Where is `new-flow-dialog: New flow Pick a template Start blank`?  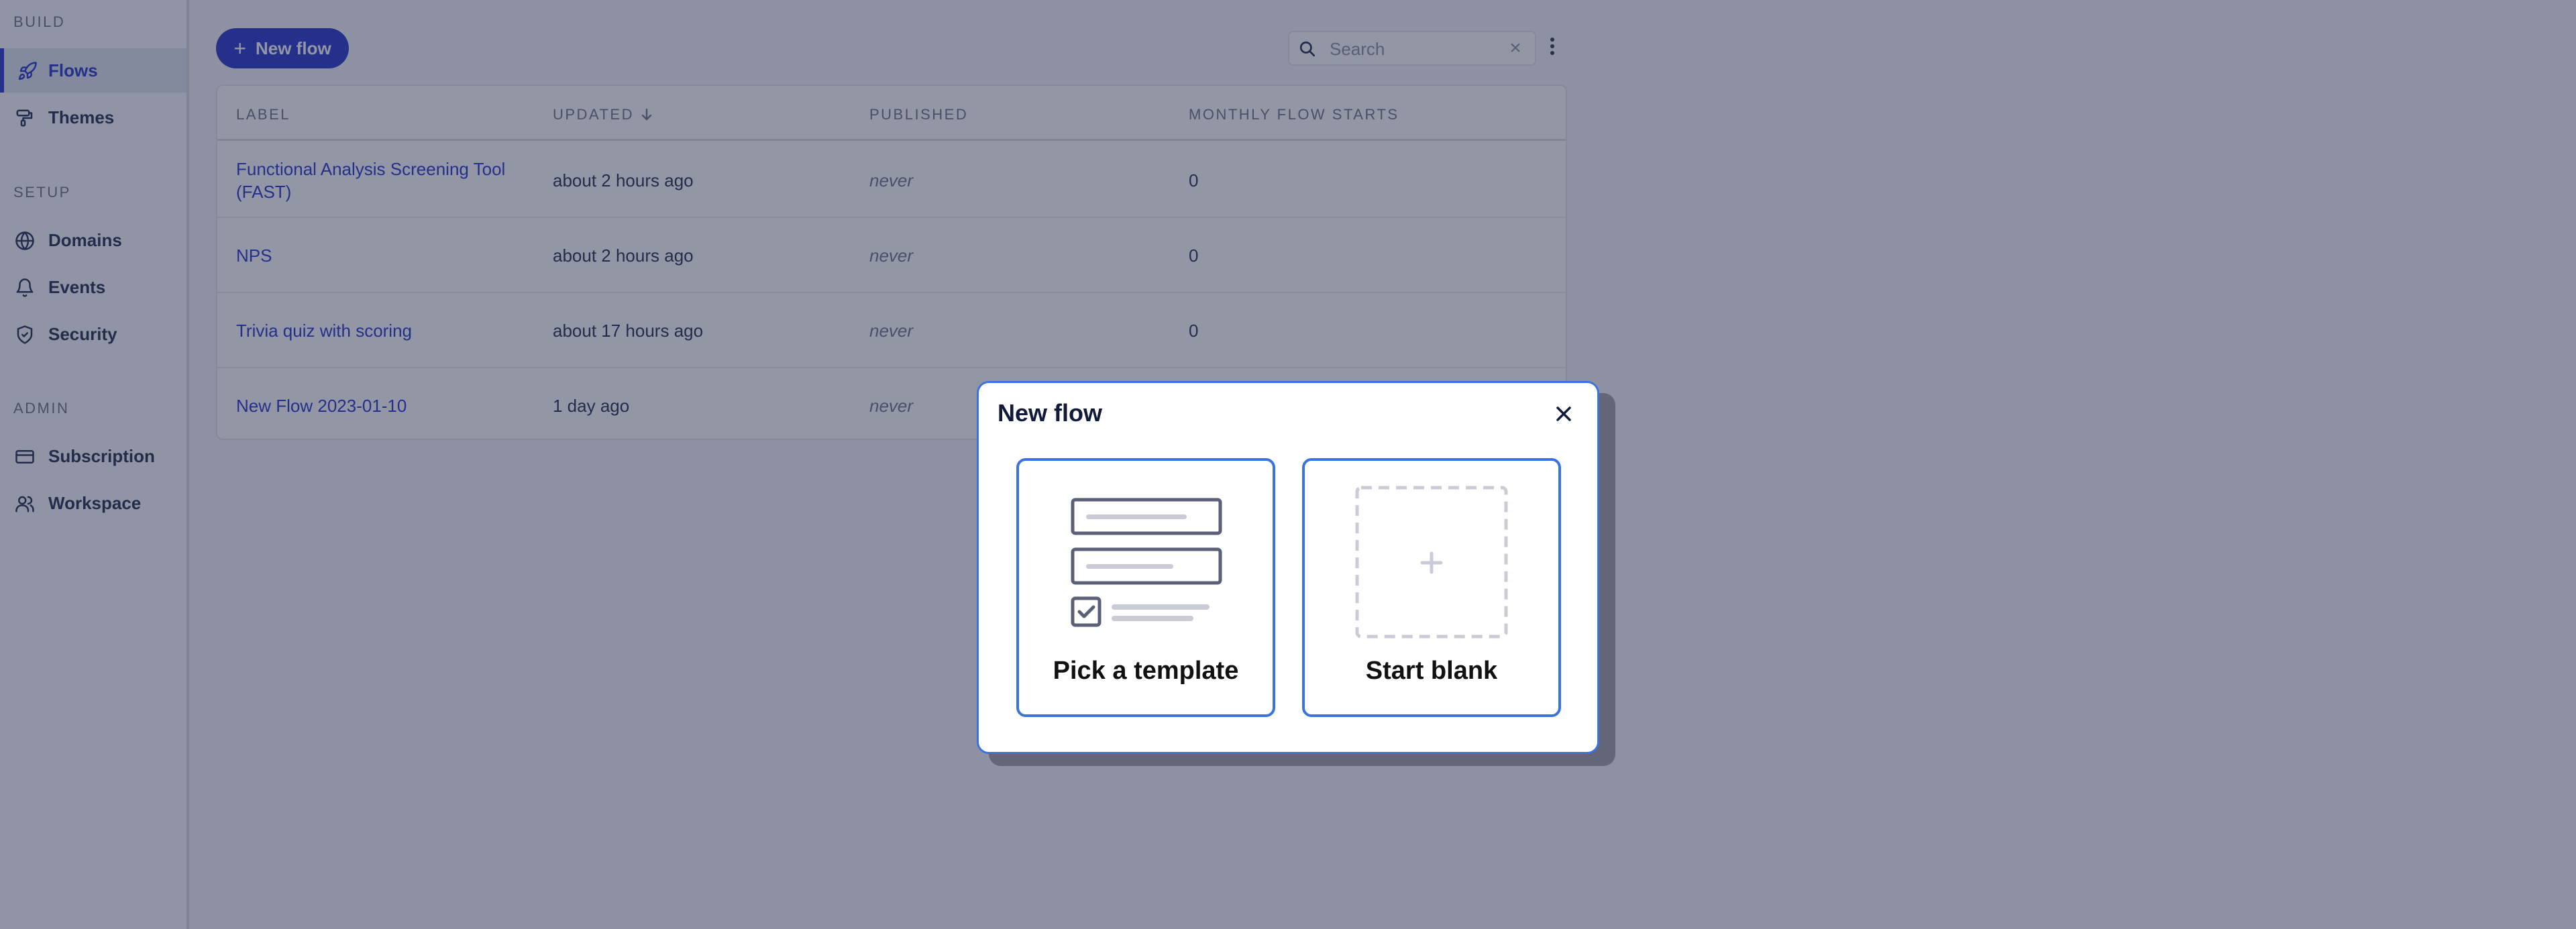
new-flow-dialog: New flow Pick a template Start blank is located at coordinates (1288, 567).